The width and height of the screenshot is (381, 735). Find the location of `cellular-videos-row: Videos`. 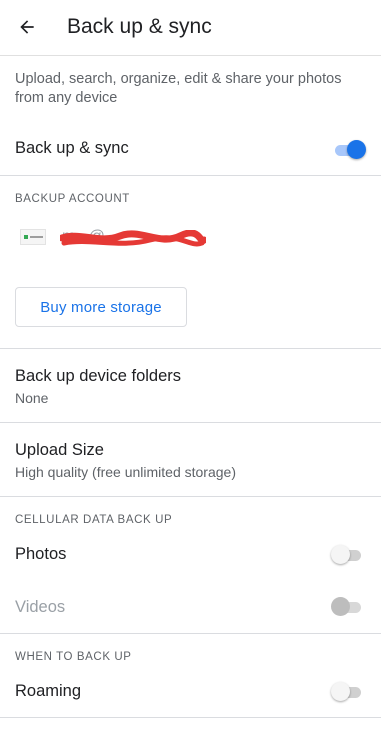

cellular-videos-row: Videos is located at coordinates (190, 607).